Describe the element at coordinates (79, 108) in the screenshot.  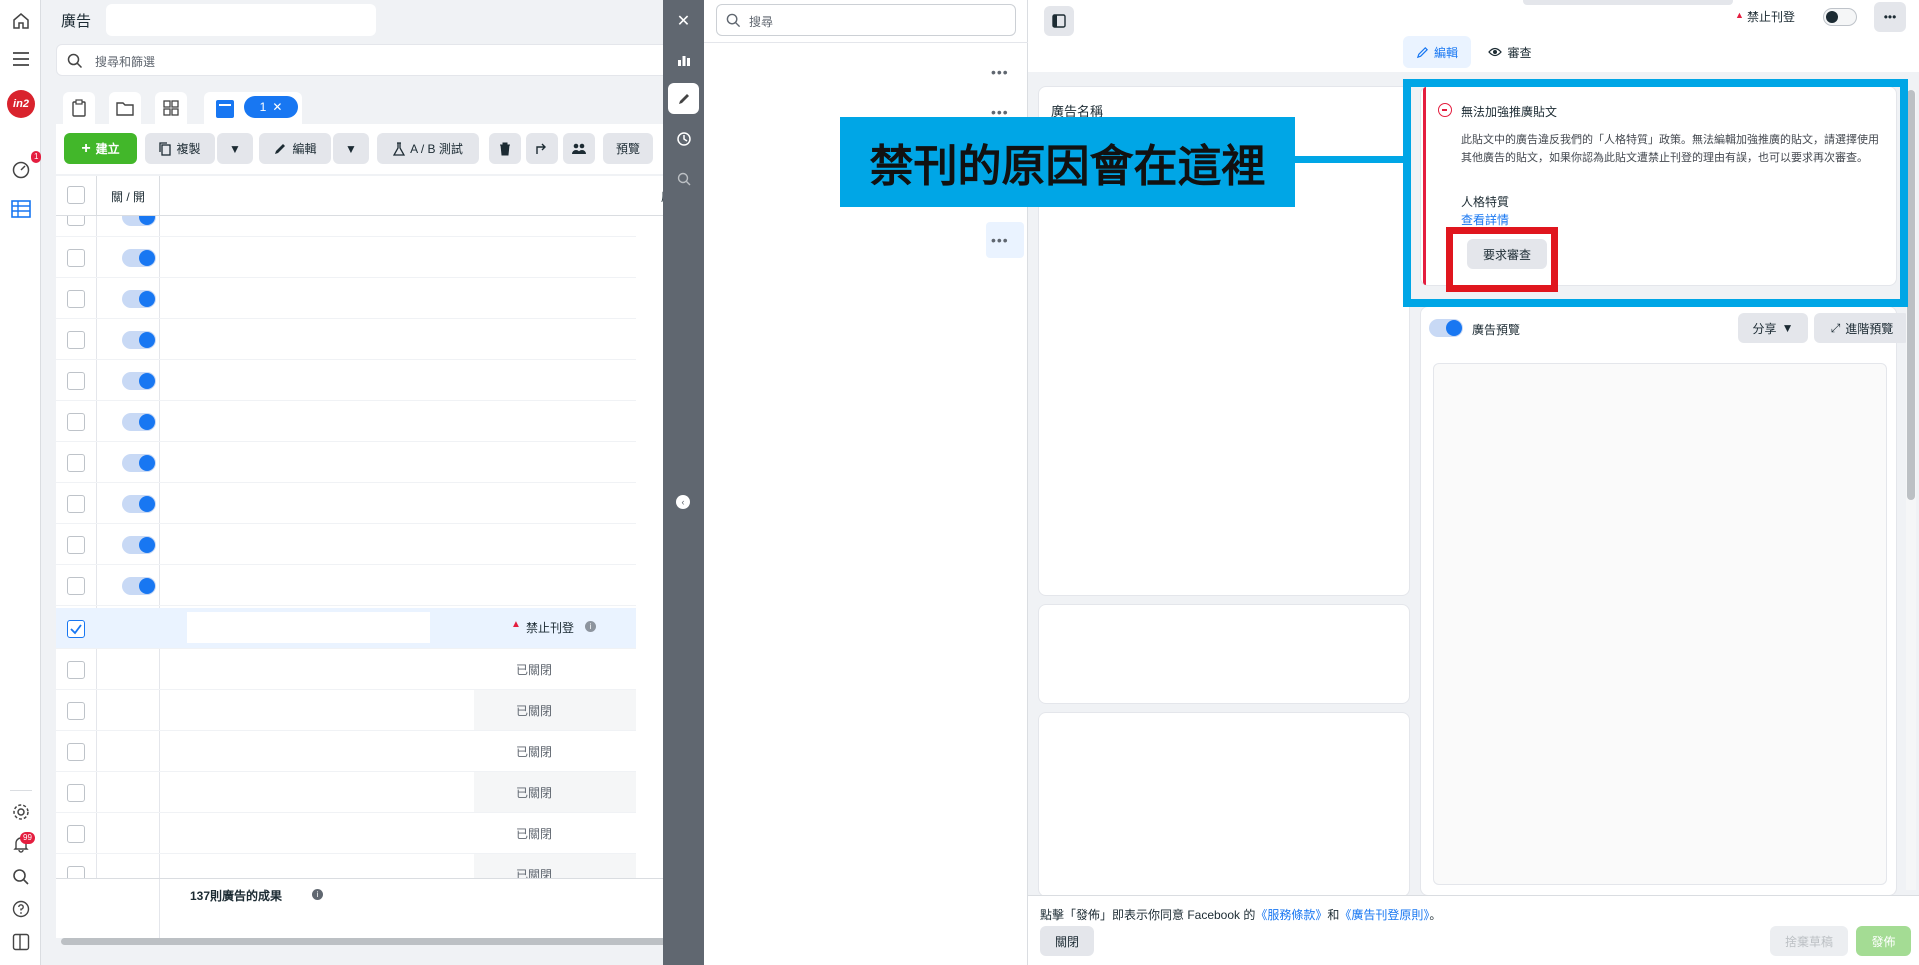
I see `tab-account-overview` at that location.